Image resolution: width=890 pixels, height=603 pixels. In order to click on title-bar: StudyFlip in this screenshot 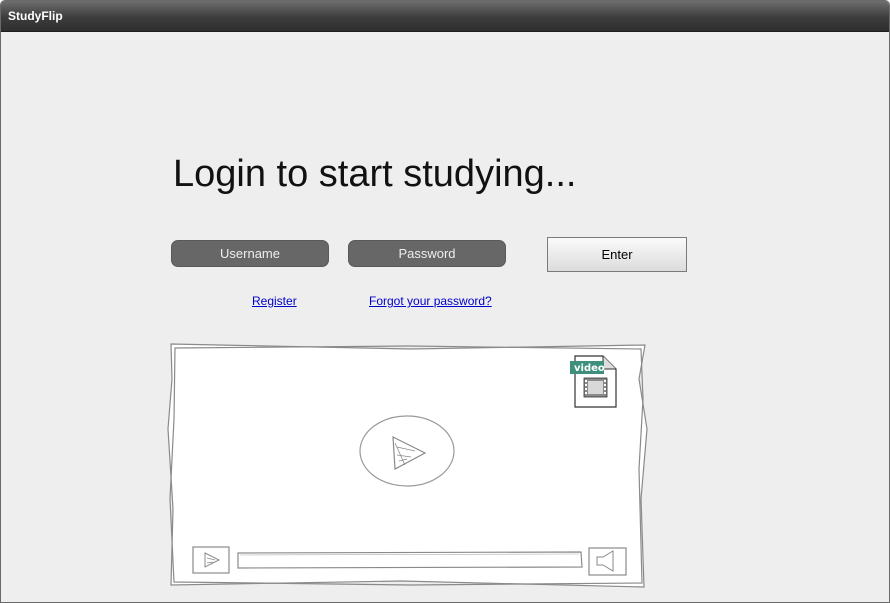, I will do `click(445, 16)`.